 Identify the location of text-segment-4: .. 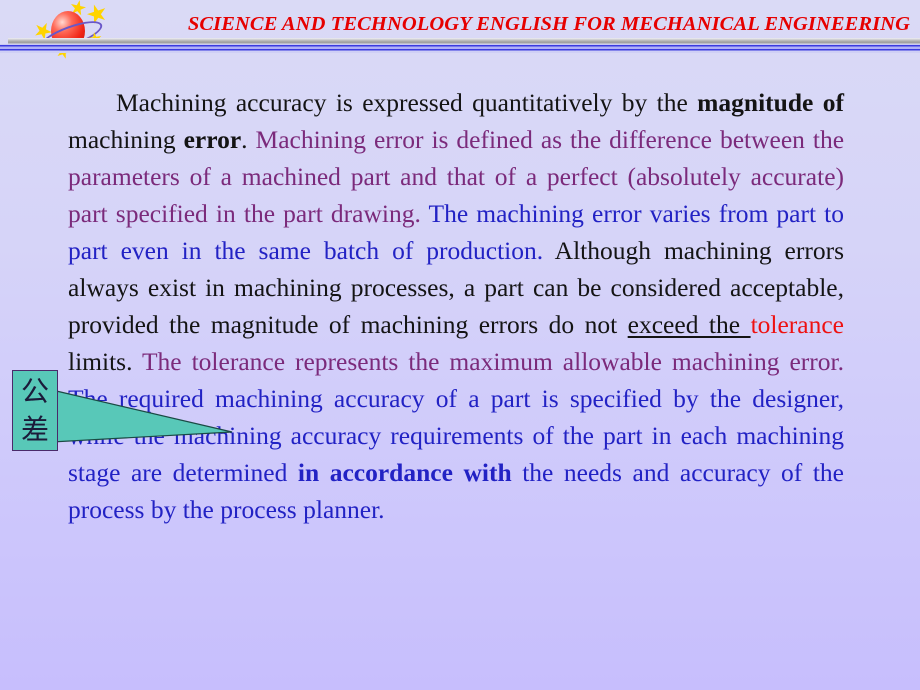
(248, 139).